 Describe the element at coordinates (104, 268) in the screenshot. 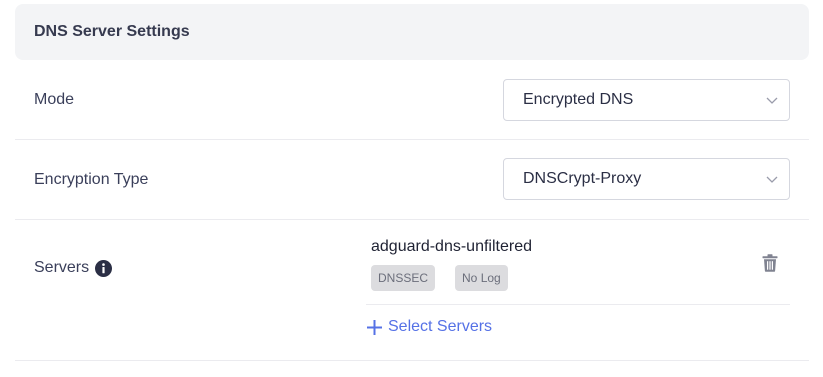

I see `info-icon` at that location.